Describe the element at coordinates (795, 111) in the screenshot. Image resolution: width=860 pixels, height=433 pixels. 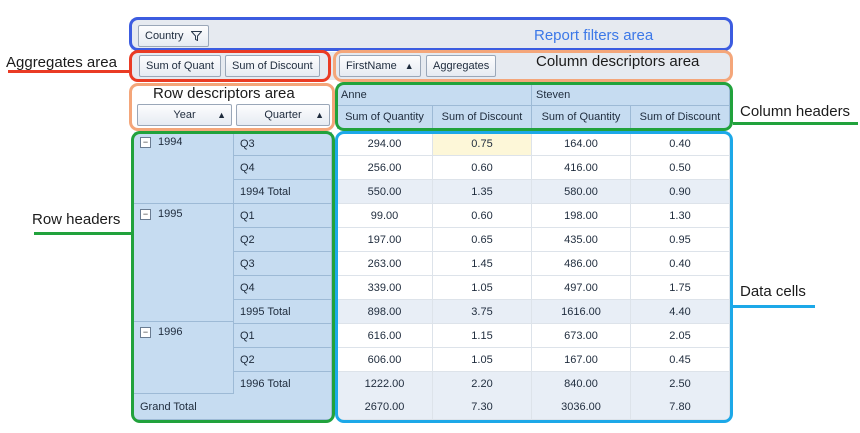
I see `column-headers-callout: Column headers` at that location.